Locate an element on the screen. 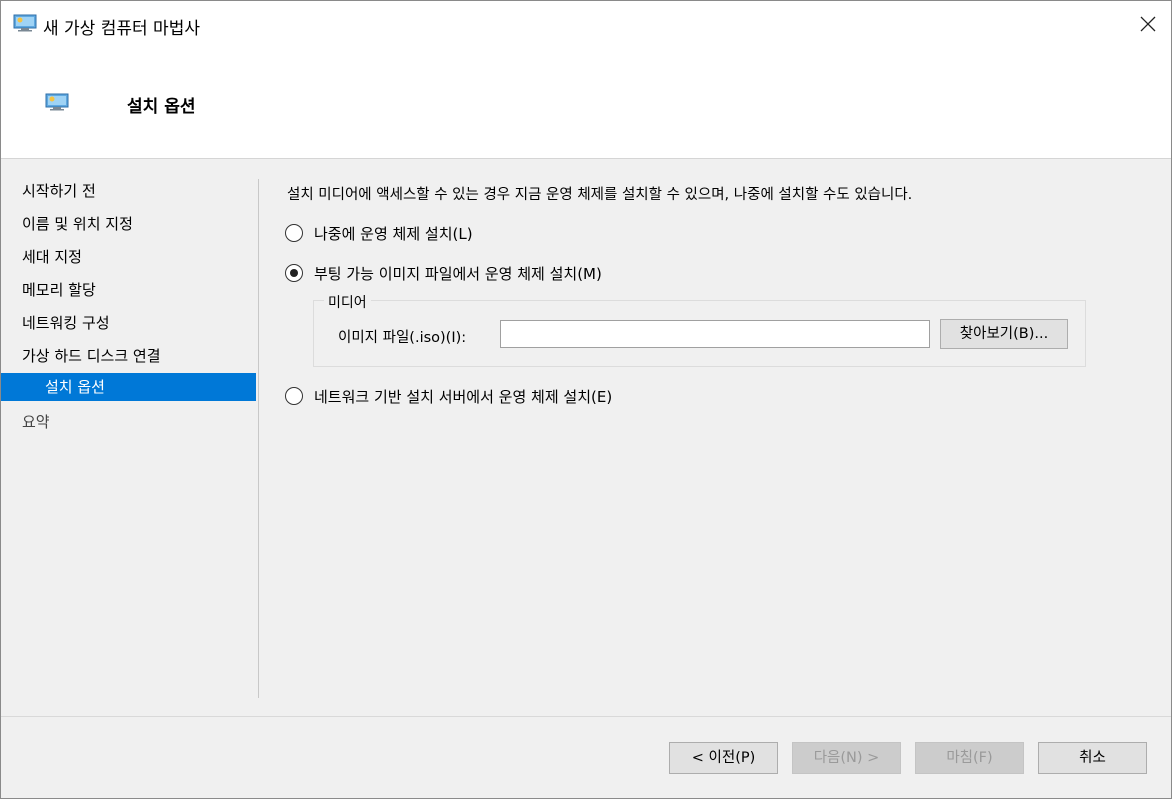  nav-item-installation-options: 설치 옵션 is located at coordinates (128, 387).